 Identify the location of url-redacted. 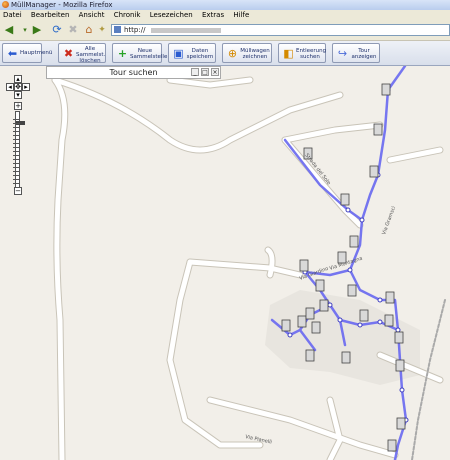
(186, 30).